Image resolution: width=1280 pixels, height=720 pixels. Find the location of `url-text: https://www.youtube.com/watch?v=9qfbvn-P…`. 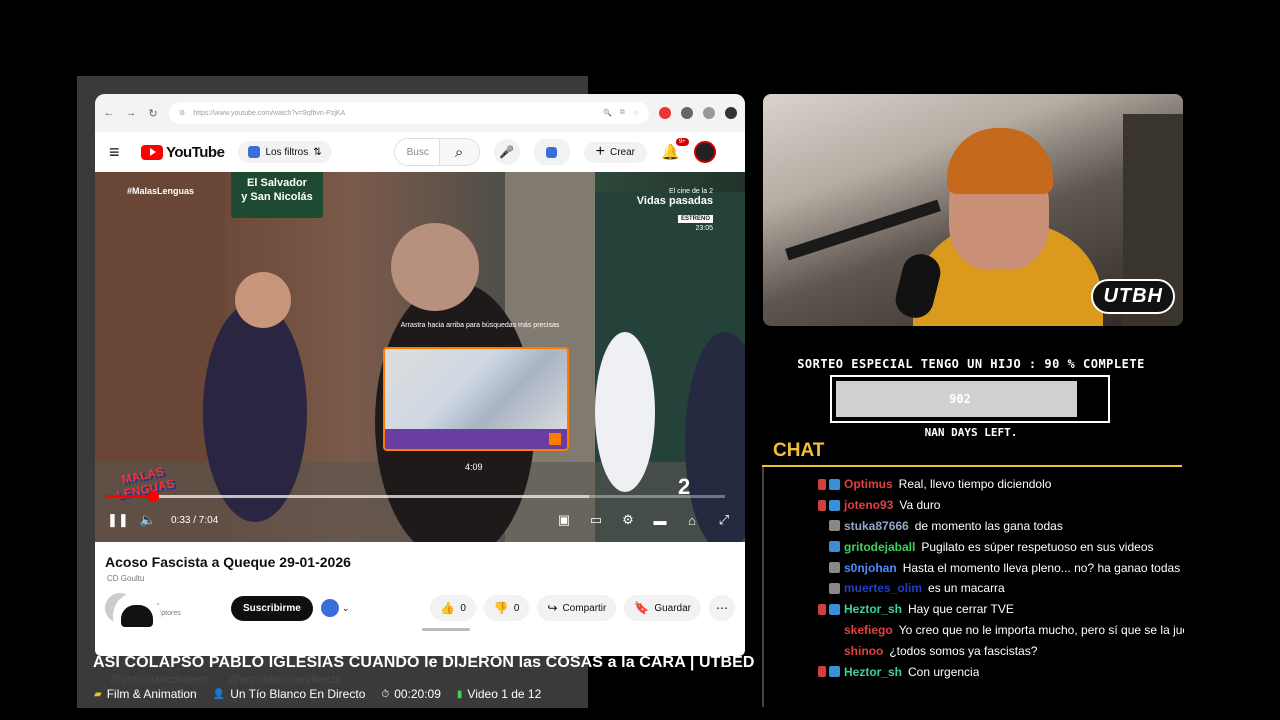

url-text: https://www.youtube.com/watch?v=9qfbvn-P… is located at coordinates (269, 113).